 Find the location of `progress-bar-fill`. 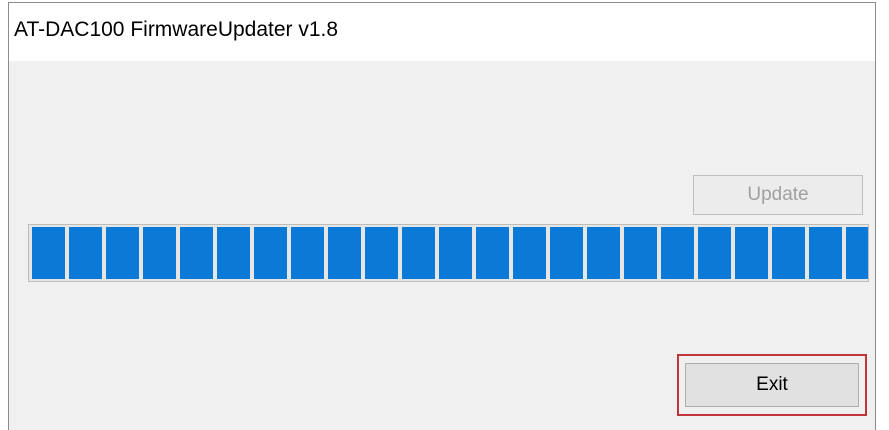

progress-bar-fill is located at coordinates (450, 253).